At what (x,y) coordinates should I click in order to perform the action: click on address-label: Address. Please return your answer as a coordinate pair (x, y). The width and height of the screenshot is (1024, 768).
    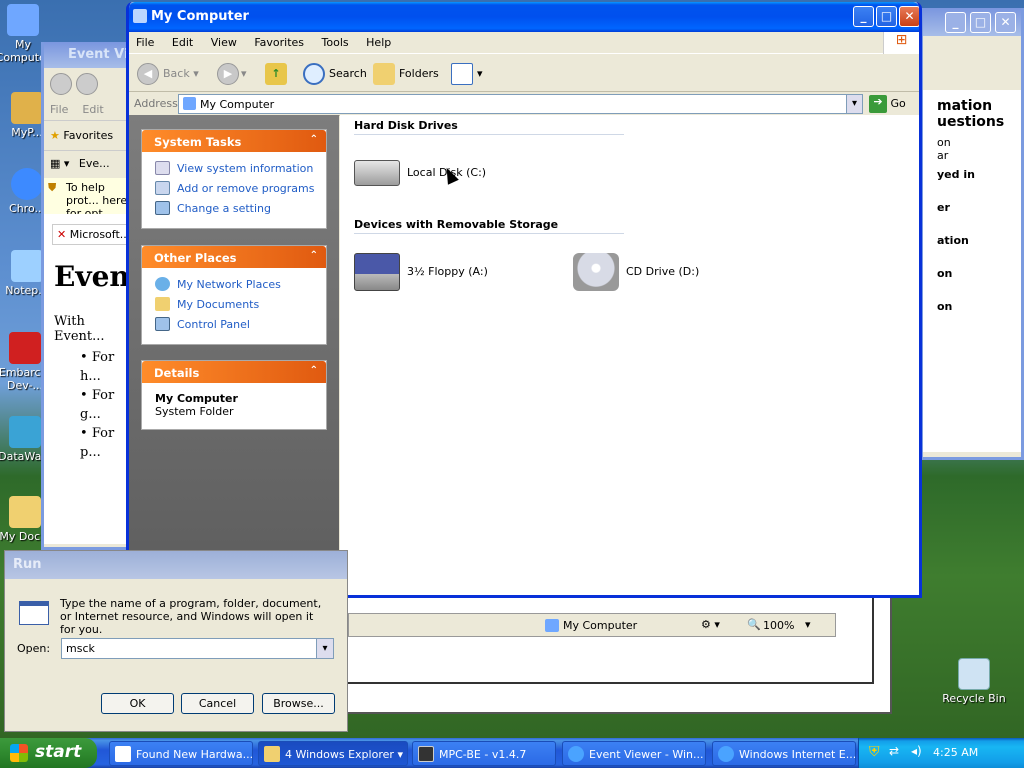
    Looking at the image, I should click on (156, 103).